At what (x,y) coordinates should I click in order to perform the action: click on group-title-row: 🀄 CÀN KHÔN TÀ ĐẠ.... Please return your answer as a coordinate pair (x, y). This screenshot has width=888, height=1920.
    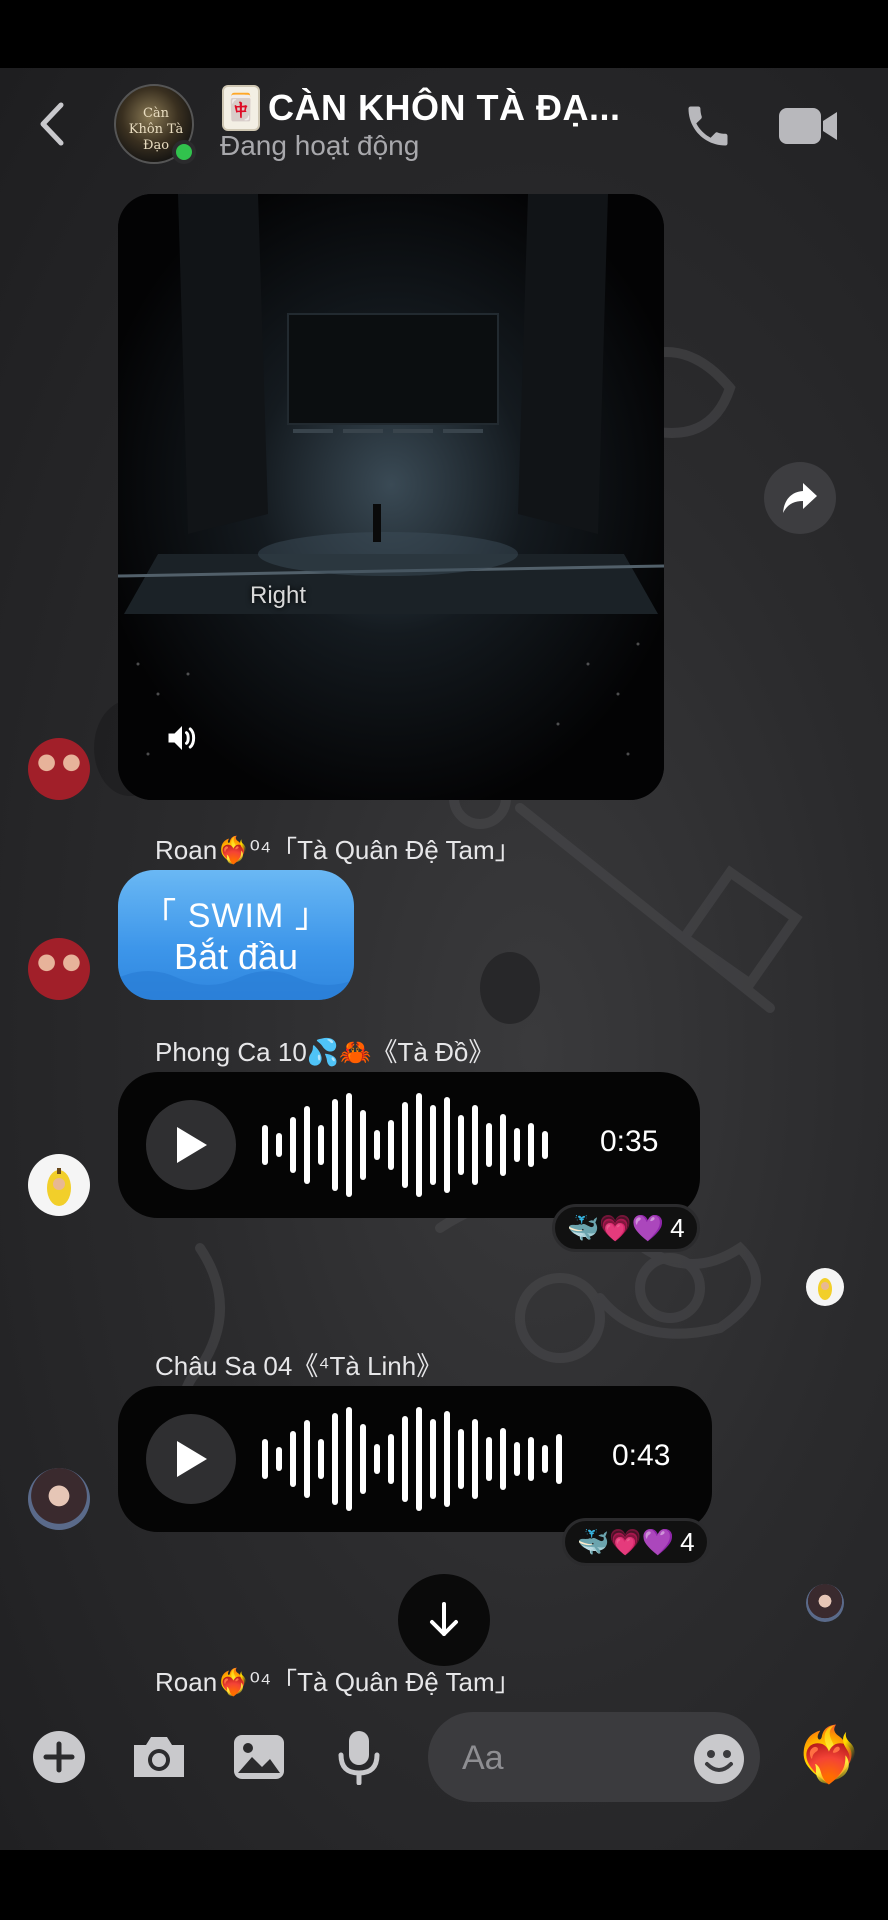
    Looking at the image, I should click on (421, 108).